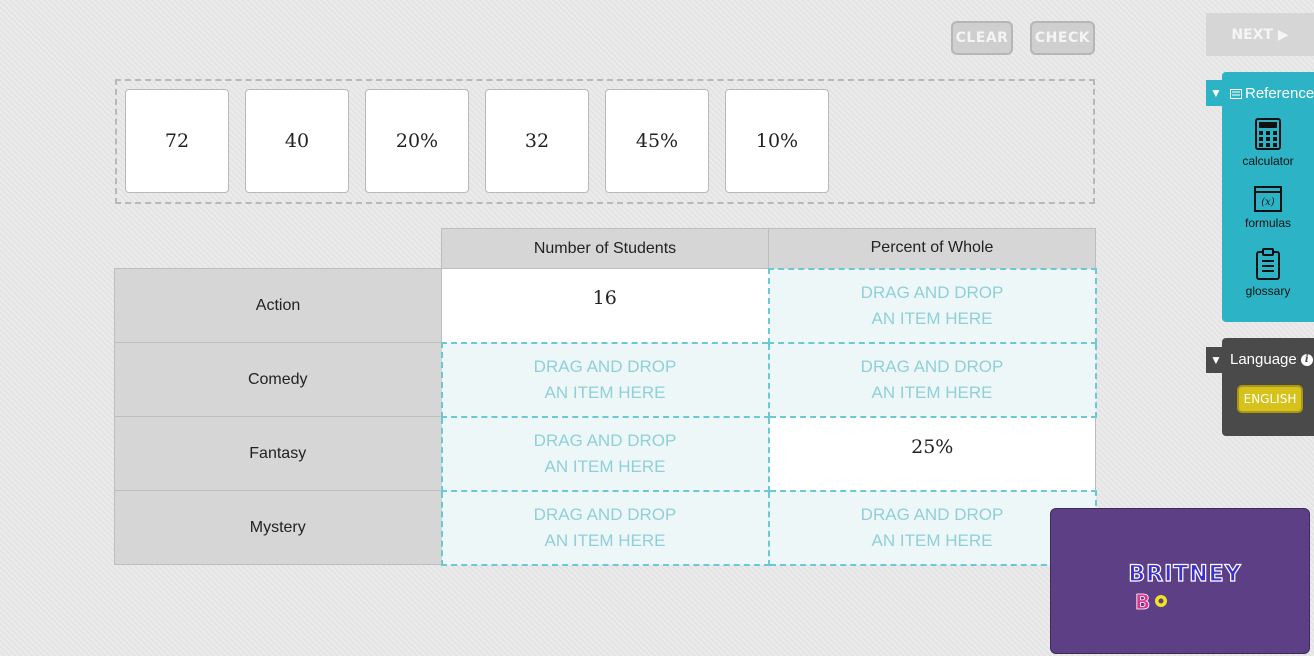 The image size is (1314, 656). I want to click on column-header-percent: Percent of Whole, so click(932, 248).